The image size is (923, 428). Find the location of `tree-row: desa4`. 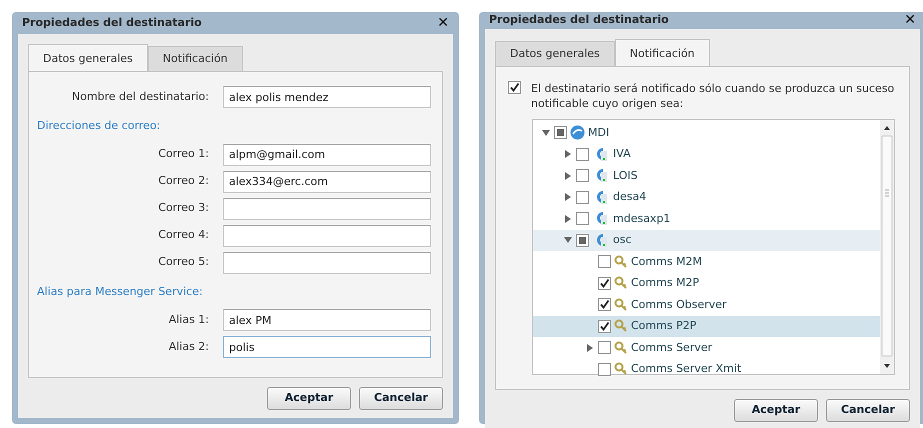

tree-row: desa4 is located at coordinates (706, 197).